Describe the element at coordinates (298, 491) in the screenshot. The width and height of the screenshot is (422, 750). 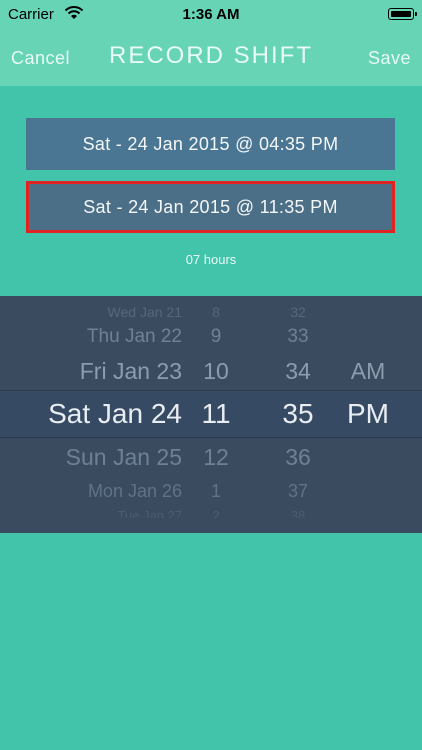
I see `picker-minute: 37` at that location.